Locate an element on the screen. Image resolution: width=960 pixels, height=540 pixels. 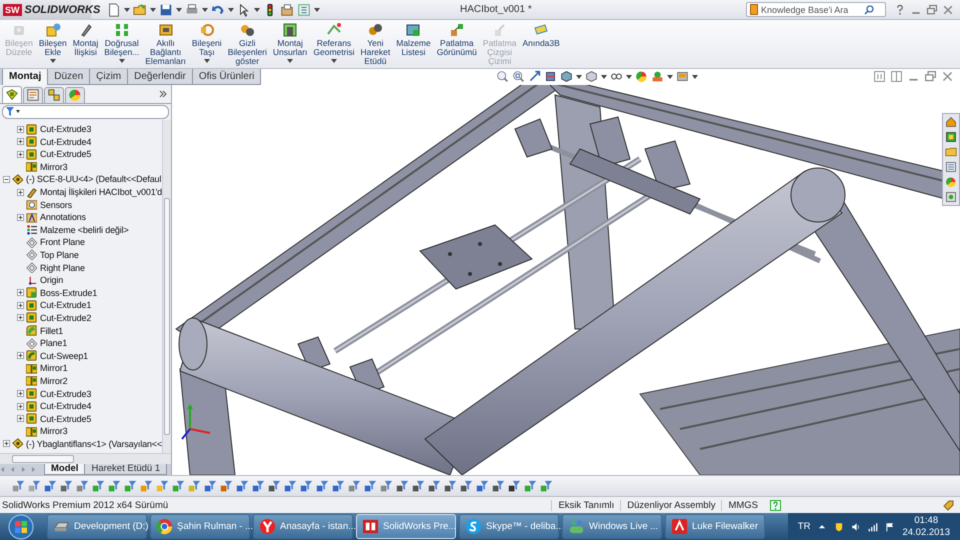
signal-bars-icon is located at coordinates (873, 527).